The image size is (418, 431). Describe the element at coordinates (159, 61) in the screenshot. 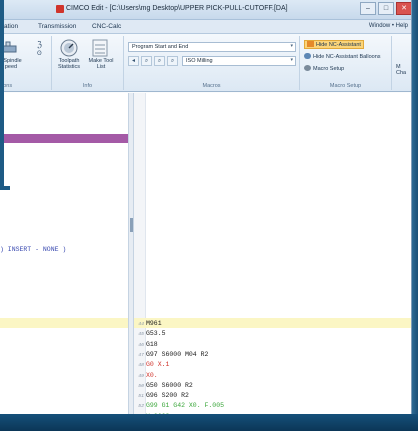

I see `find-icon: ⌕` at that location.